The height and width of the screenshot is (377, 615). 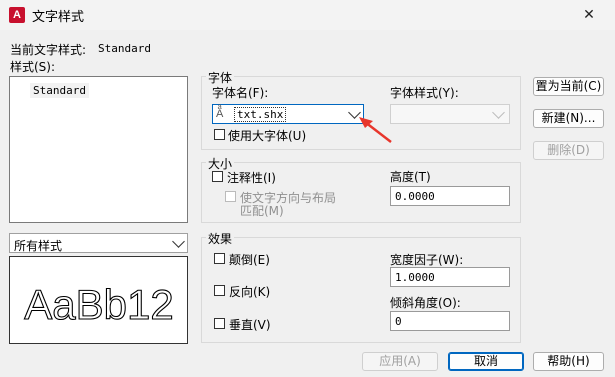 I want to click on width-factor-value: 1.0000, so click(x=415, y=277).